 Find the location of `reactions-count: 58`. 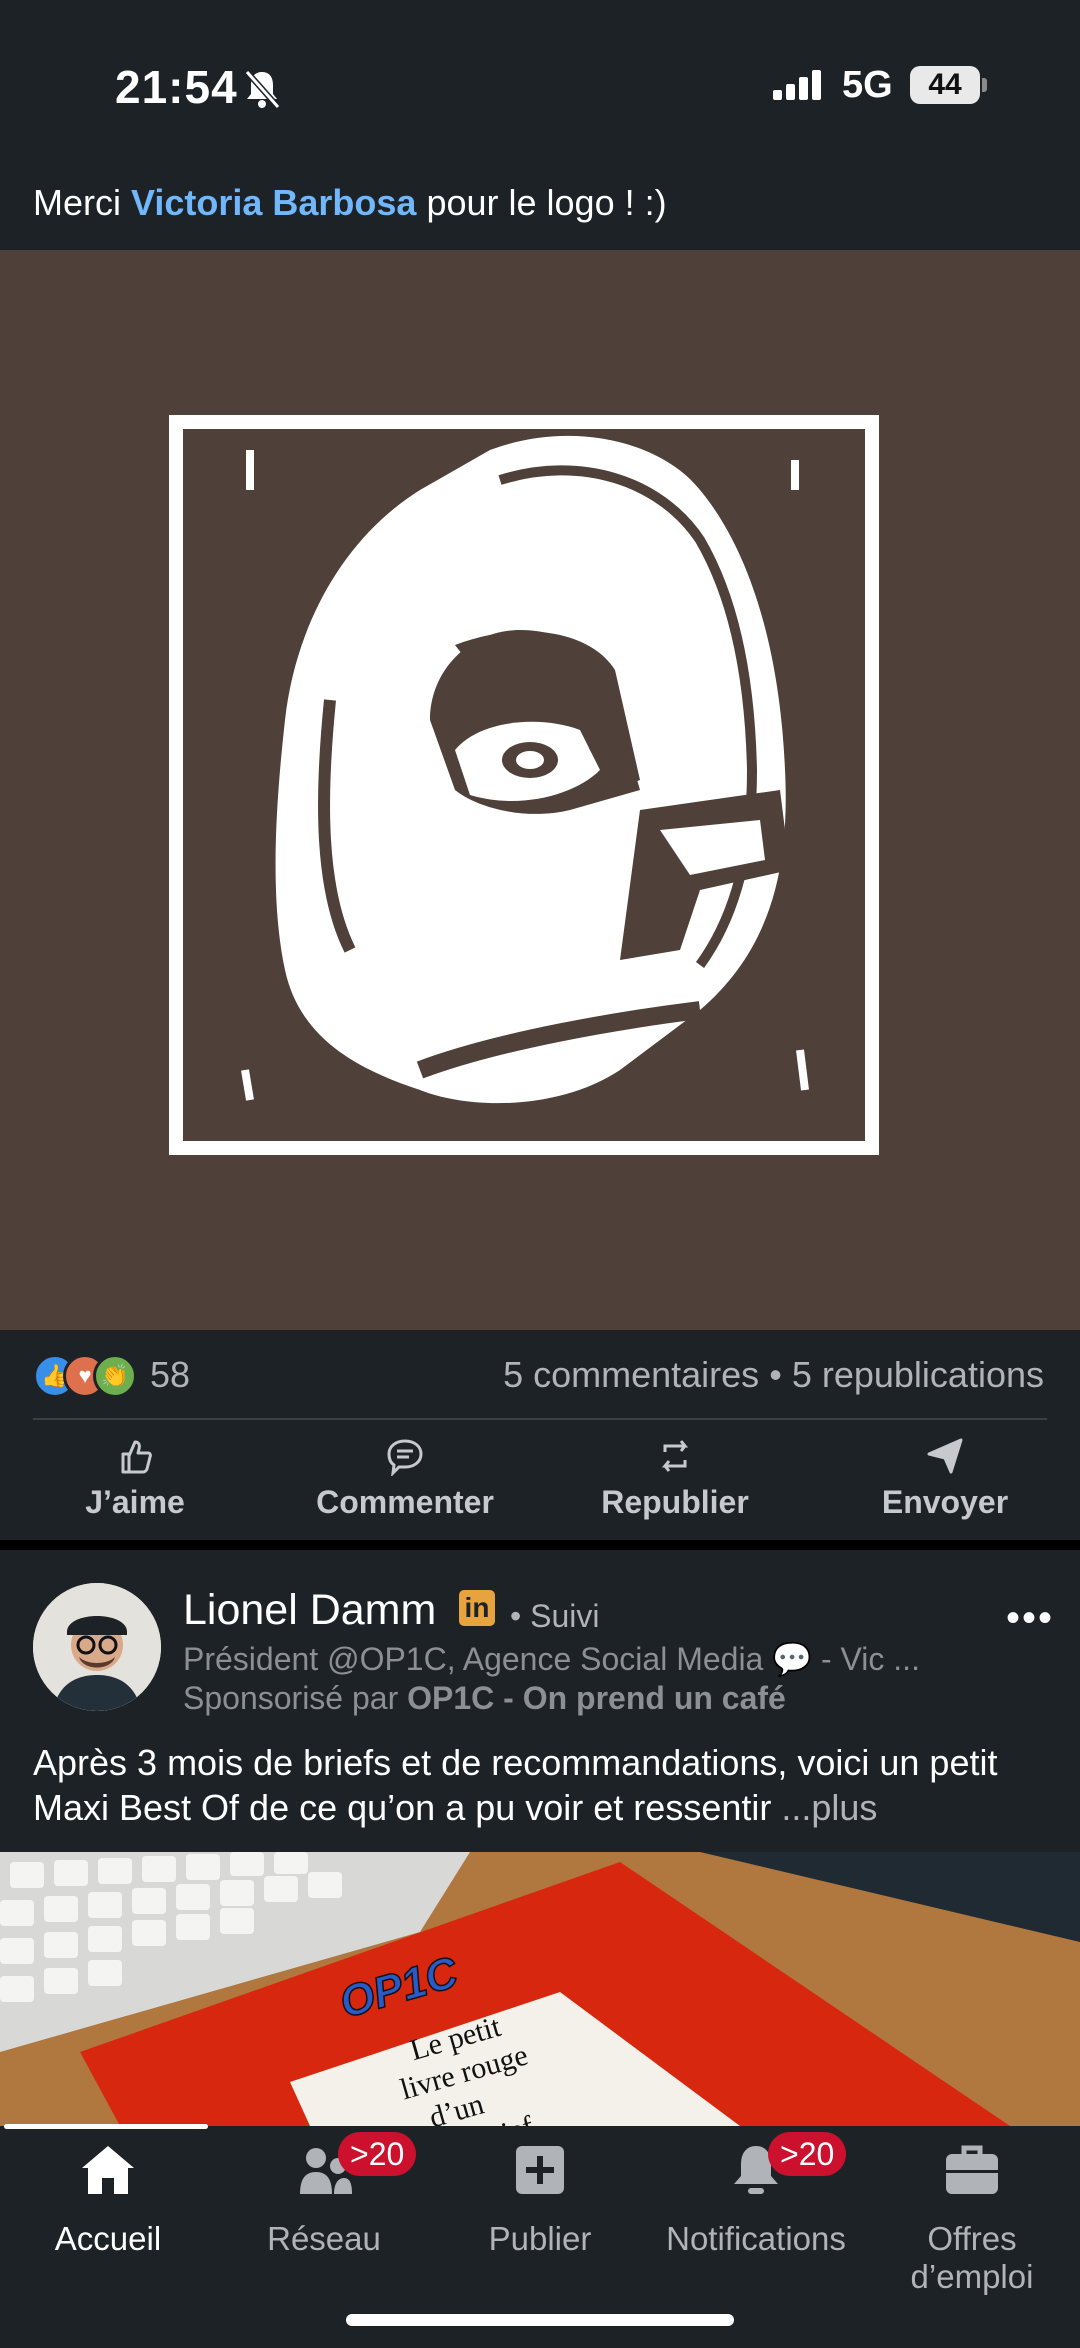

reactions-count: 58 is located at coordinates (170, 1375).